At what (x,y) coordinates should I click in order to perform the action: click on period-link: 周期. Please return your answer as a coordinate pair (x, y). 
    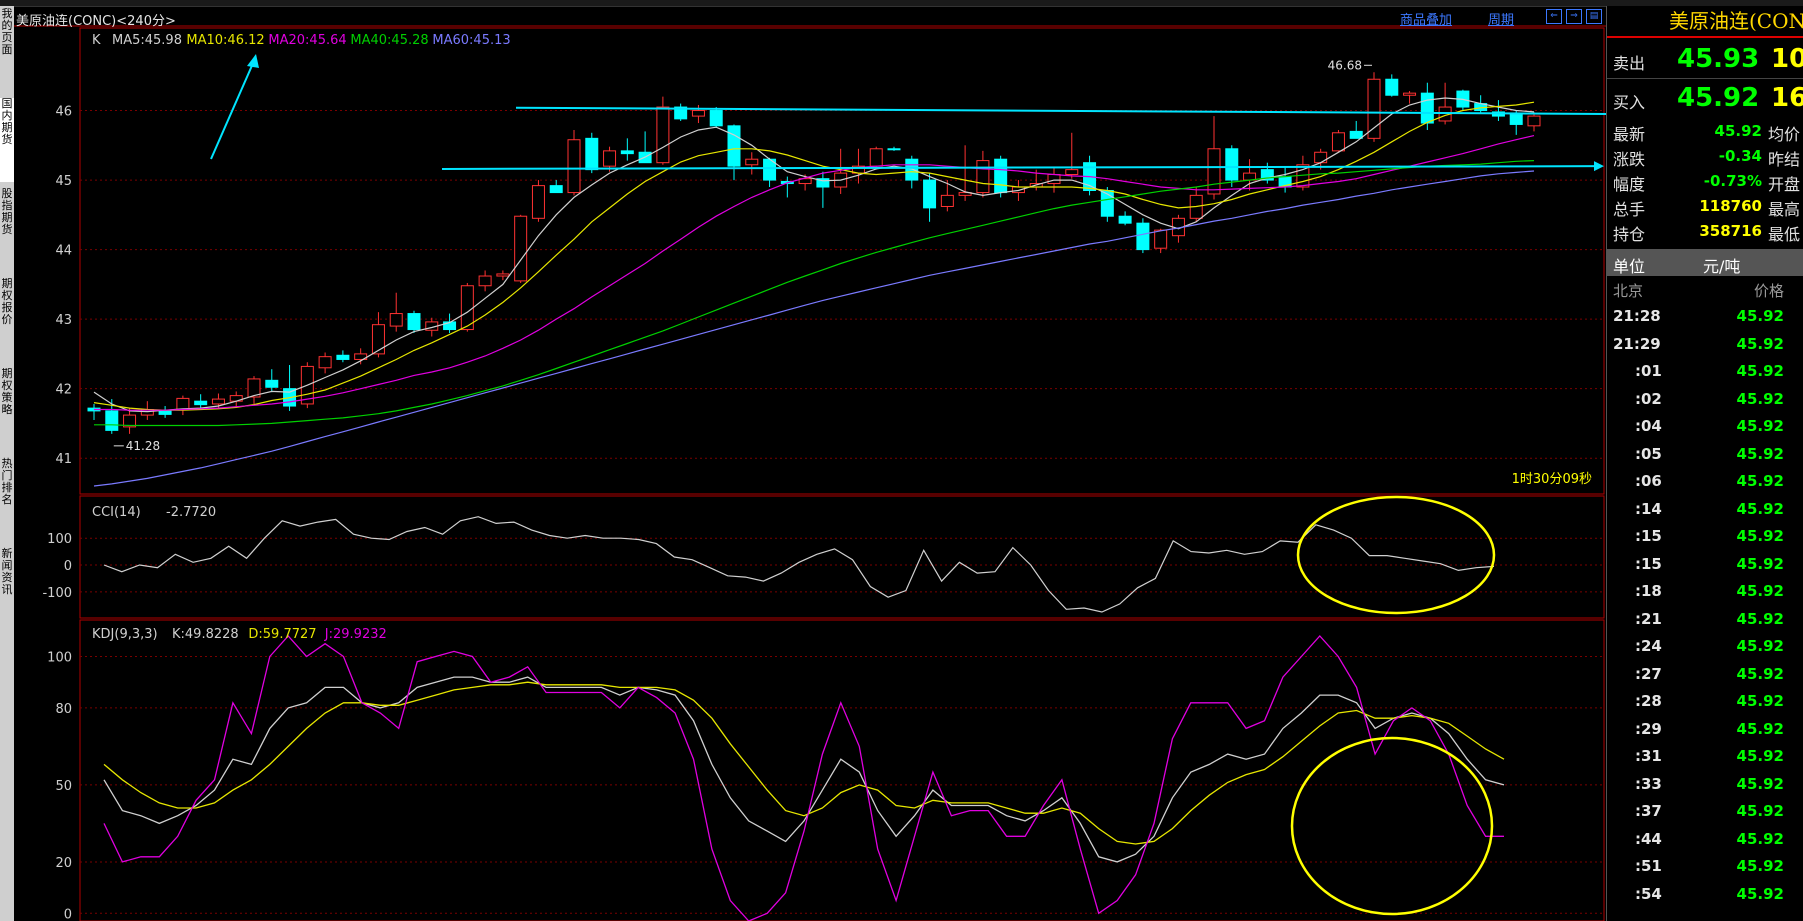
    Looking at the image, I should click on (1501, 18).